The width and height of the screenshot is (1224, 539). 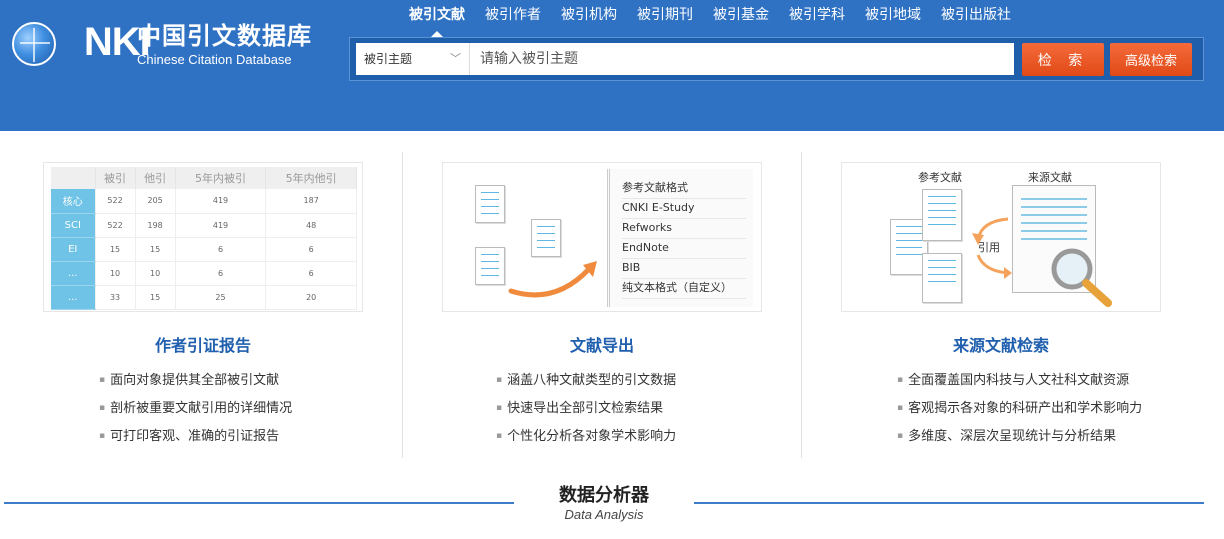 What do you see at coordinates (684, 229) in the screenshot?
I see `list-item: Refworks` at bounding box center [684, 229].